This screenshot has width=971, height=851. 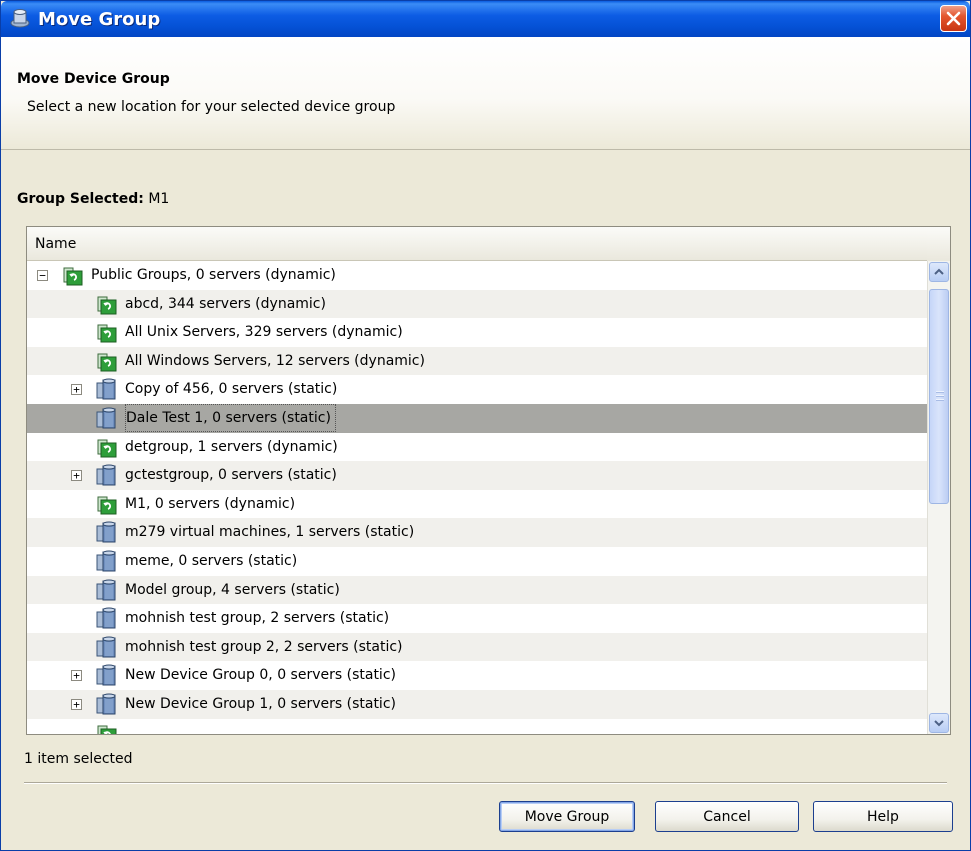 I want to click on tree-row-label: abcd, 344 servers (dynamic), so click(x=225, y=303).